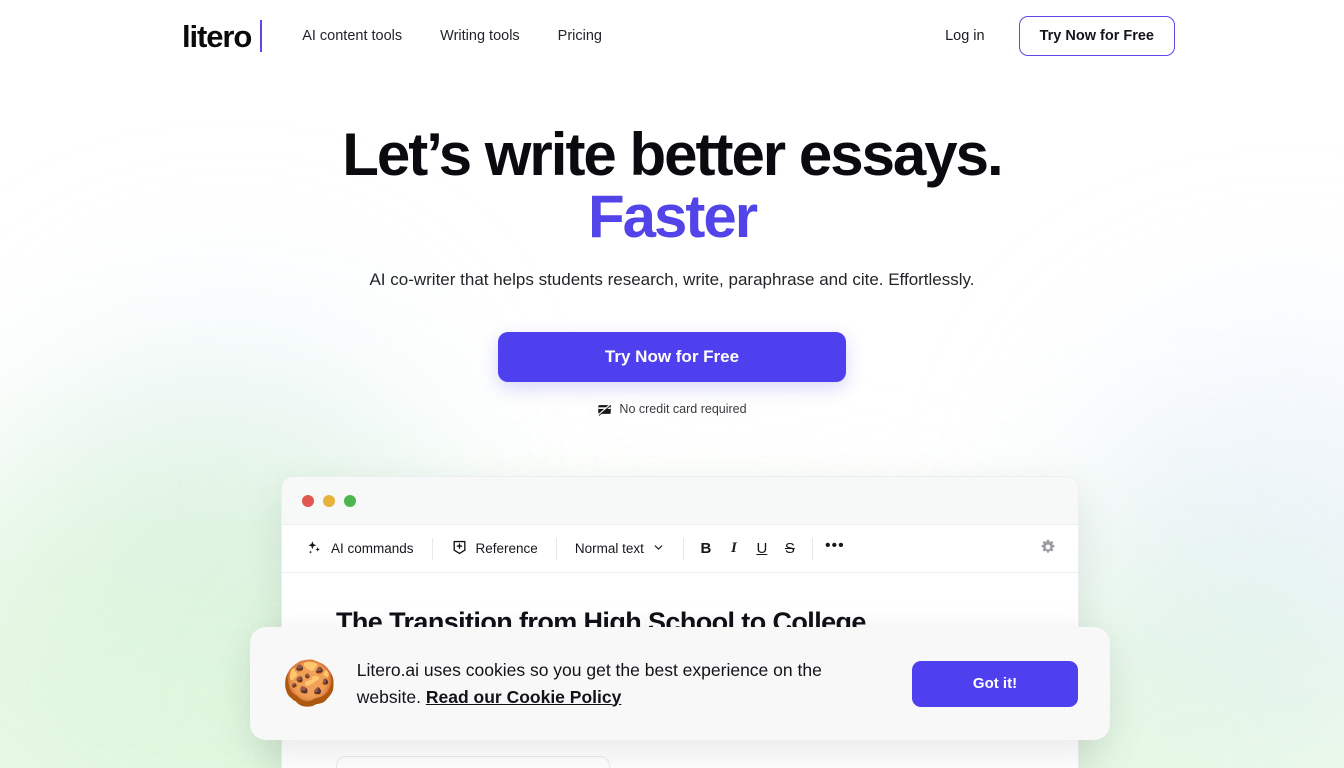  I want to click on header-signup-button: Try Now for Free, so click(1096, 36).